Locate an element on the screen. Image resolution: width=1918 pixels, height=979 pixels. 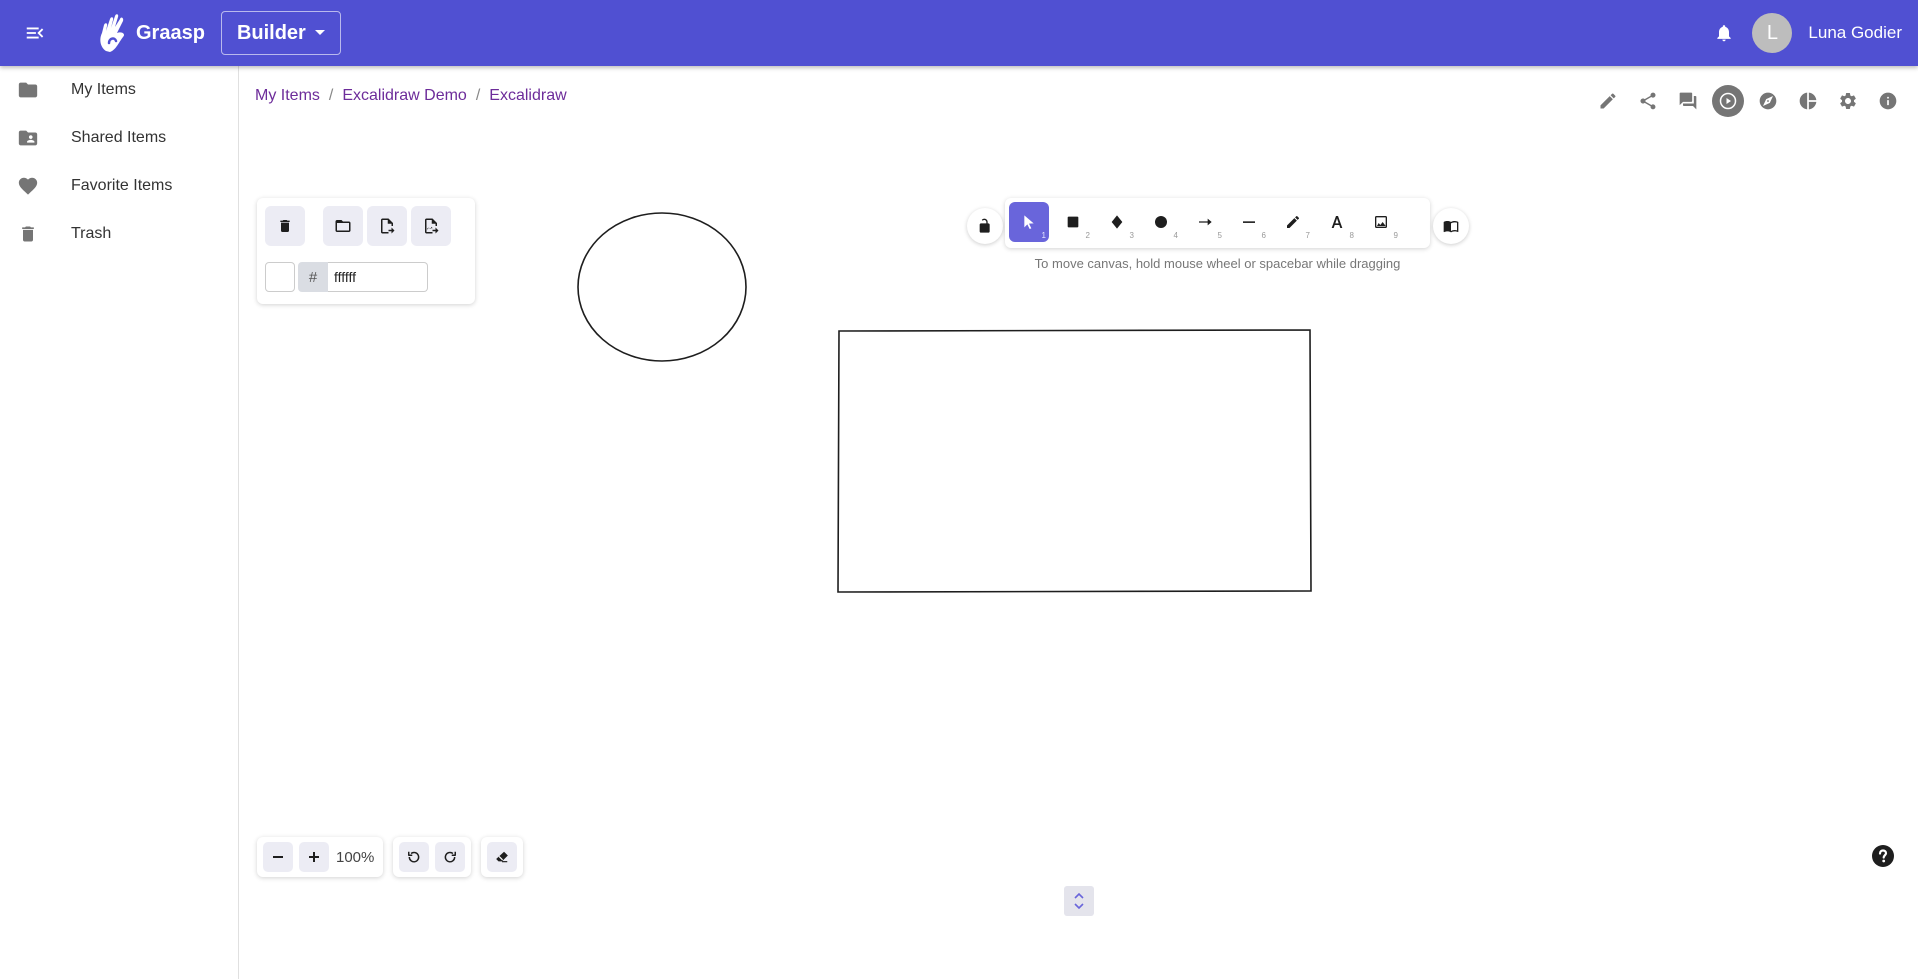
canvas-properties-panel: # is located at coordinates (366, 251).